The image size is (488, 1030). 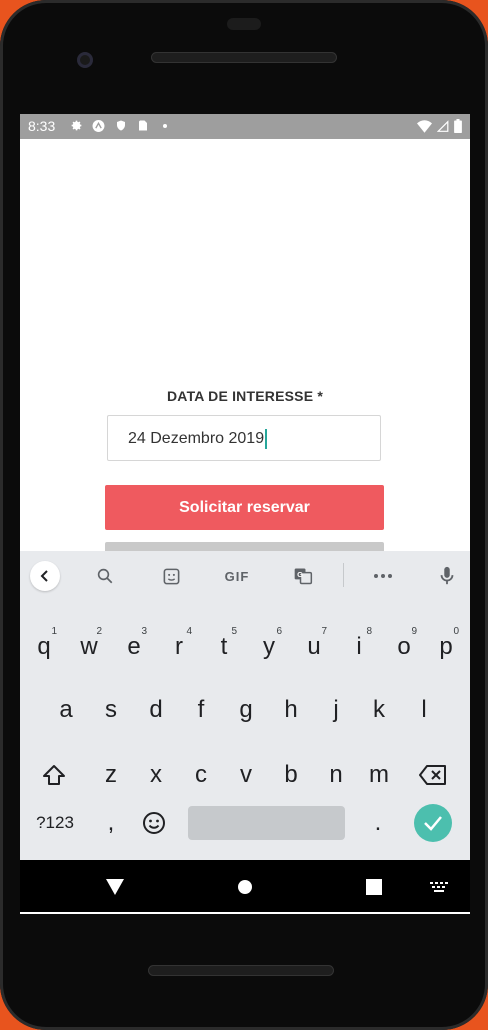 I want to click on earpiece-speaker, so click(x=244, y=57).